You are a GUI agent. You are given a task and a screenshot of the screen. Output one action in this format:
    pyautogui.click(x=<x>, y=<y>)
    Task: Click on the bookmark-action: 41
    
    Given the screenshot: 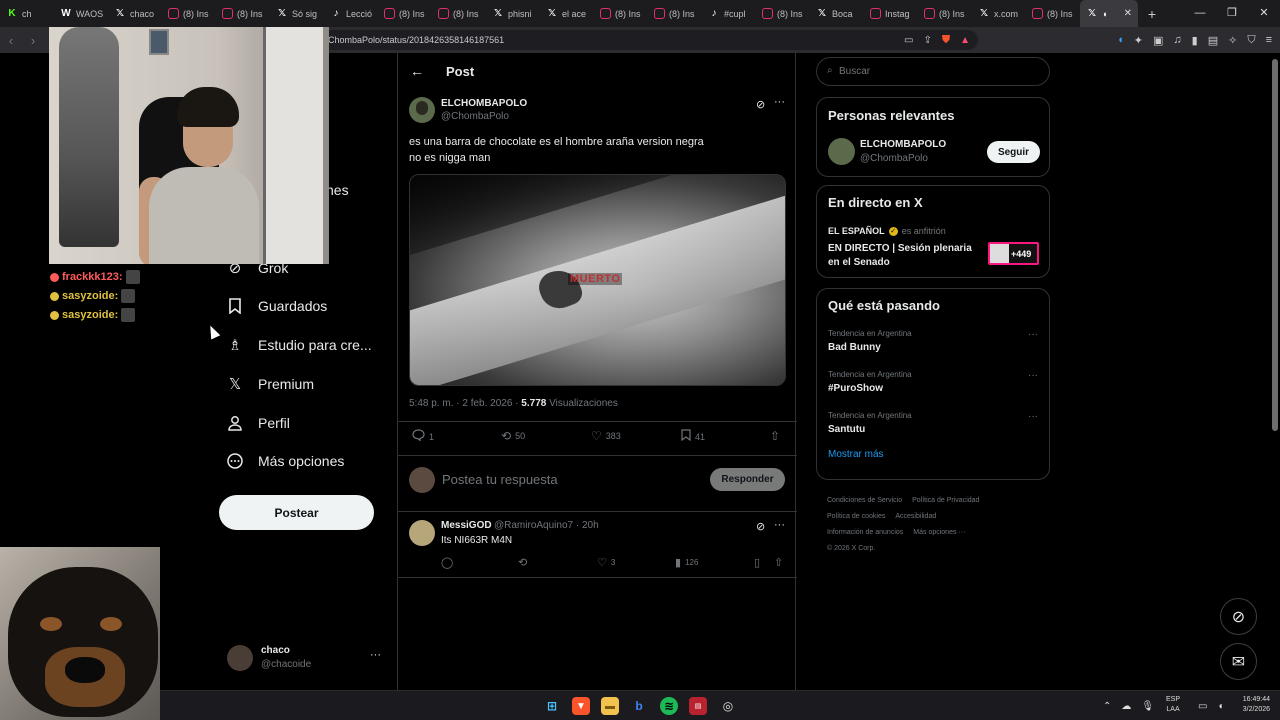 What is the action you would take?
    pyautogui.click(x=693, y=436)
    